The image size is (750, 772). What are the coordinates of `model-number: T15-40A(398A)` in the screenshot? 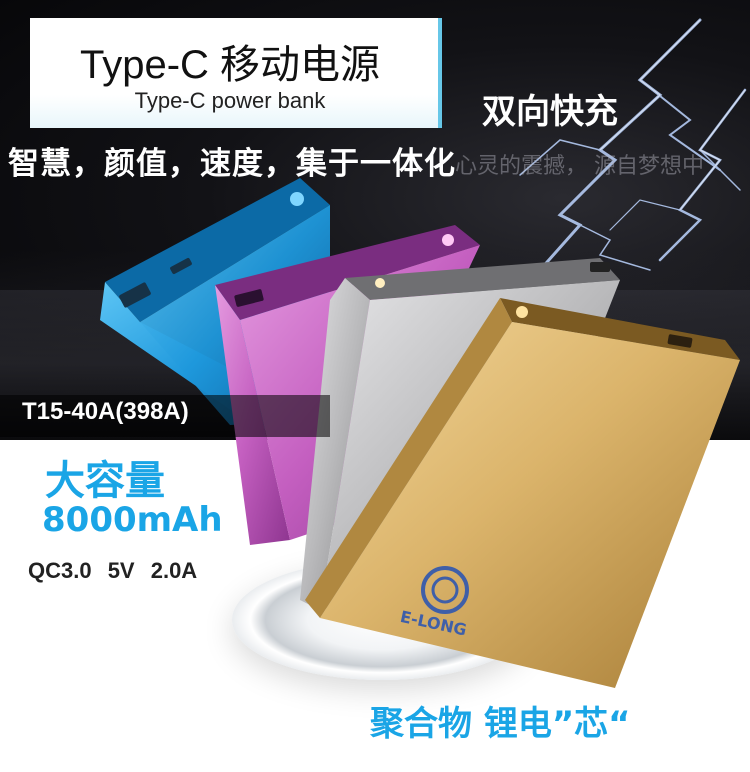 It's located at (105, 411).